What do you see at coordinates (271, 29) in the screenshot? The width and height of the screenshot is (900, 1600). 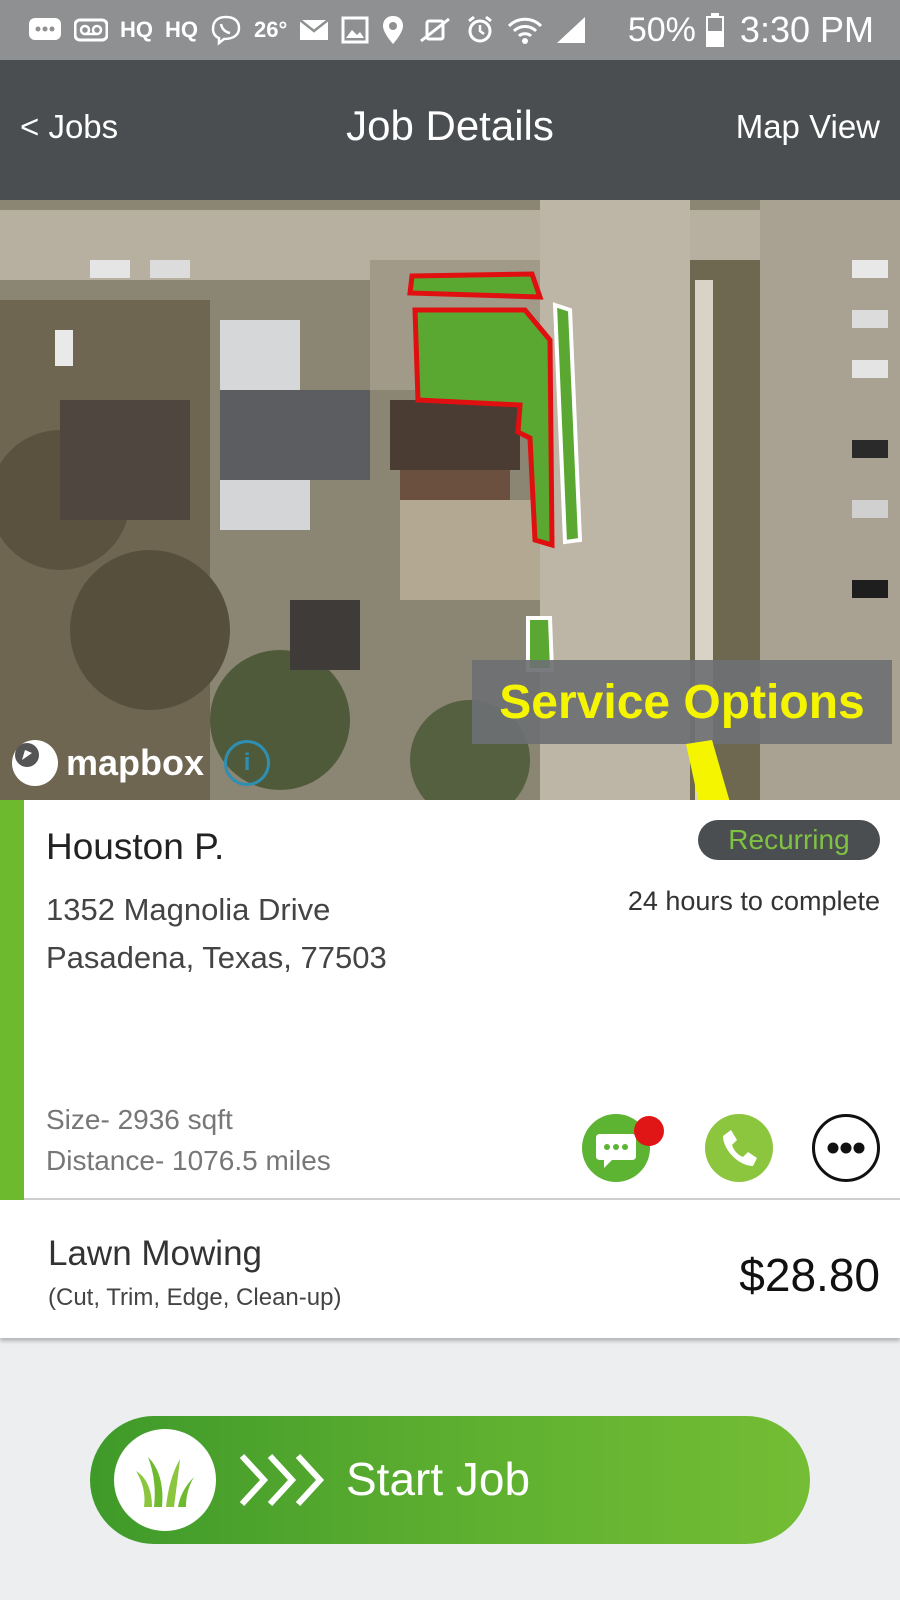 I see `temperature-text: 26°` at bounding box center [271, 29].